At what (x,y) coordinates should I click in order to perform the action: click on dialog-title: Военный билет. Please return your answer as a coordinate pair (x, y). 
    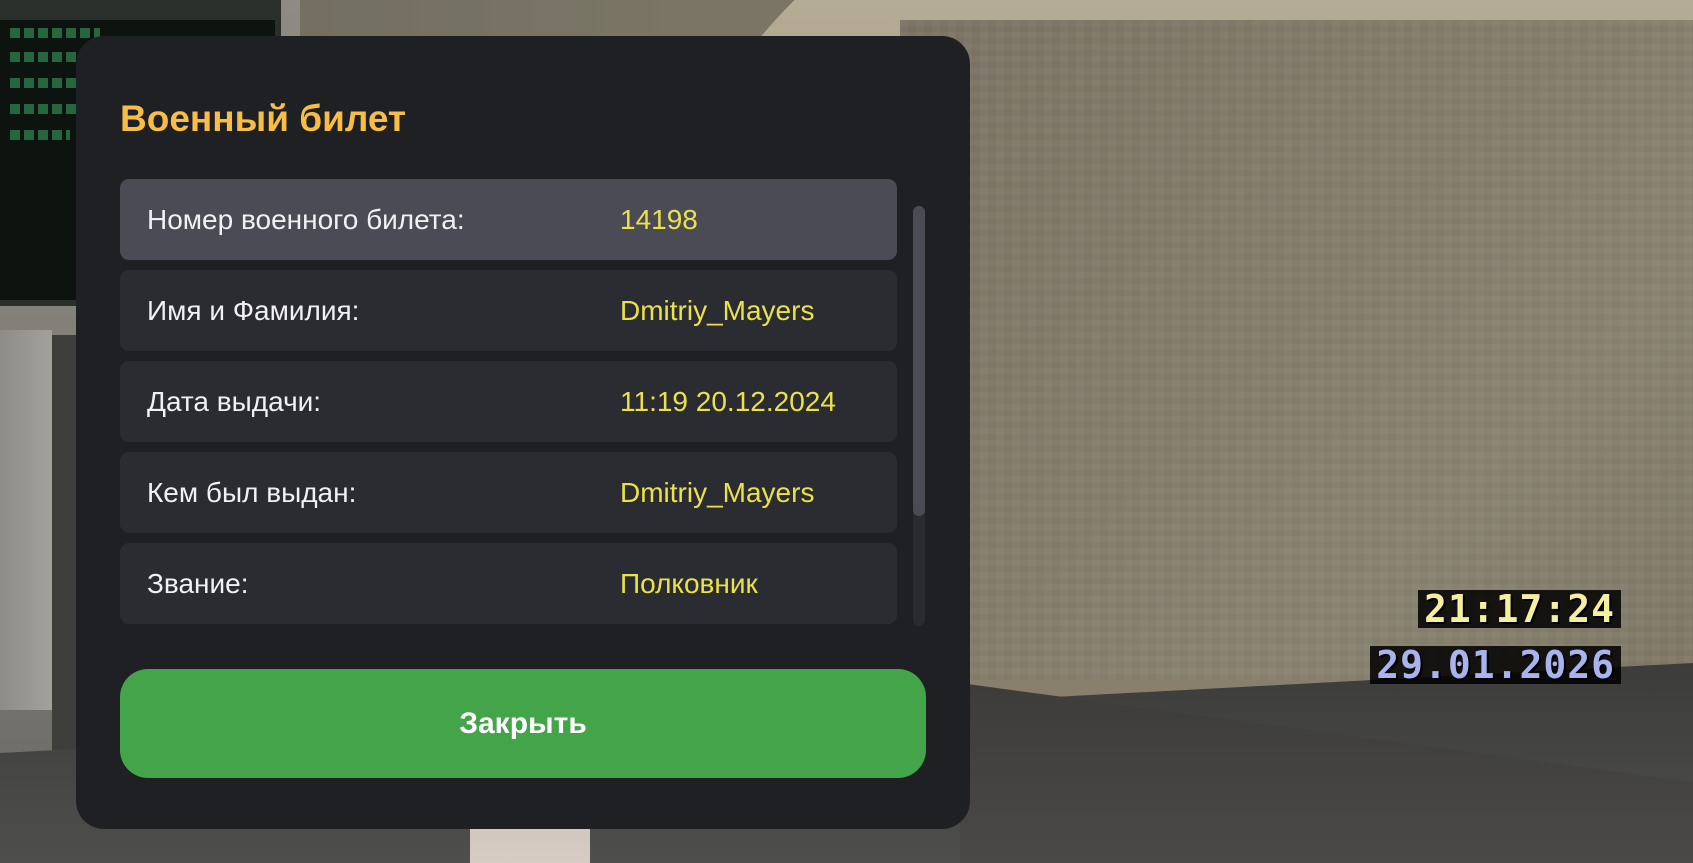
    Looking at the image, I should click on (263, 118).